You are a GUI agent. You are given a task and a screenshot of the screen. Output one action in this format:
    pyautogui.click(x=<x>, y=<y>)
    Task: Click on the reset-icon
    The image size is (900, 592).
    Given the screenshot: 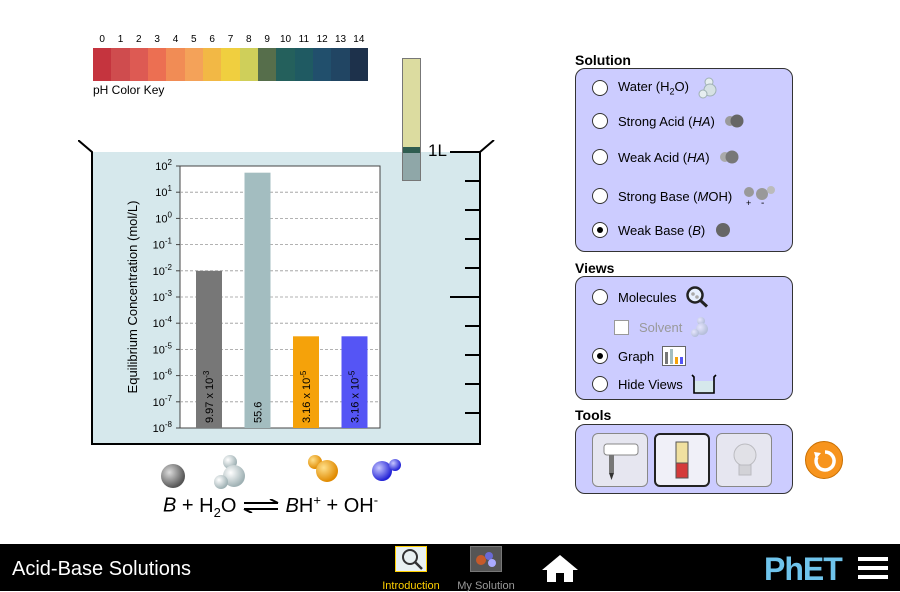 What is the action you would take?
    pyautogui.click(x=825, y=461)
    